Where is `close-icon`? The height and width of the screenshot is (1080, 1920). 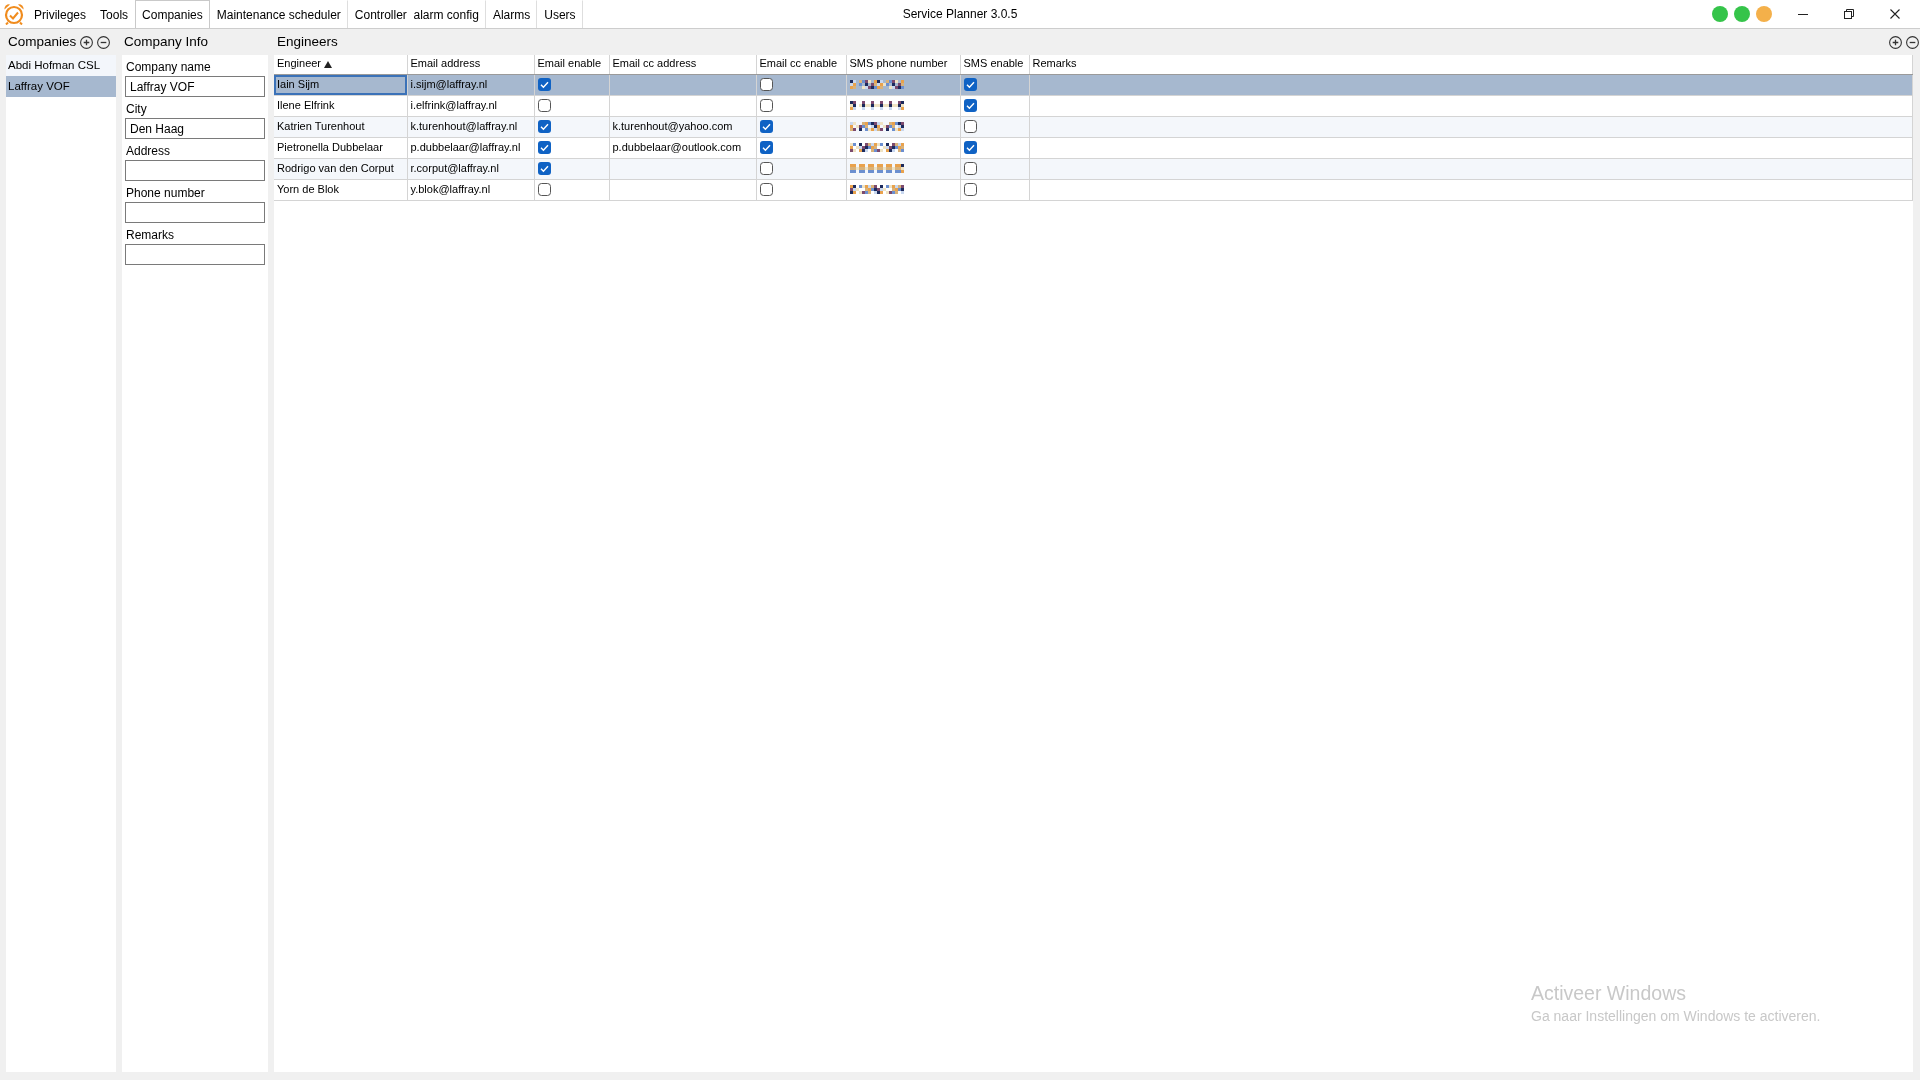
close-icon is located at coordinates (1895, 14).